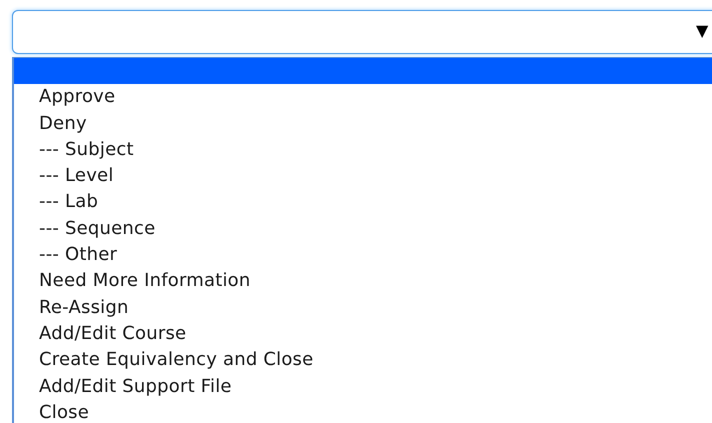 This screenshot has width=712, height=423. Describe the element at coordinates (363, 387) in the screenshot. I see `dropdown-option: Add/Edit Support File` at that location.